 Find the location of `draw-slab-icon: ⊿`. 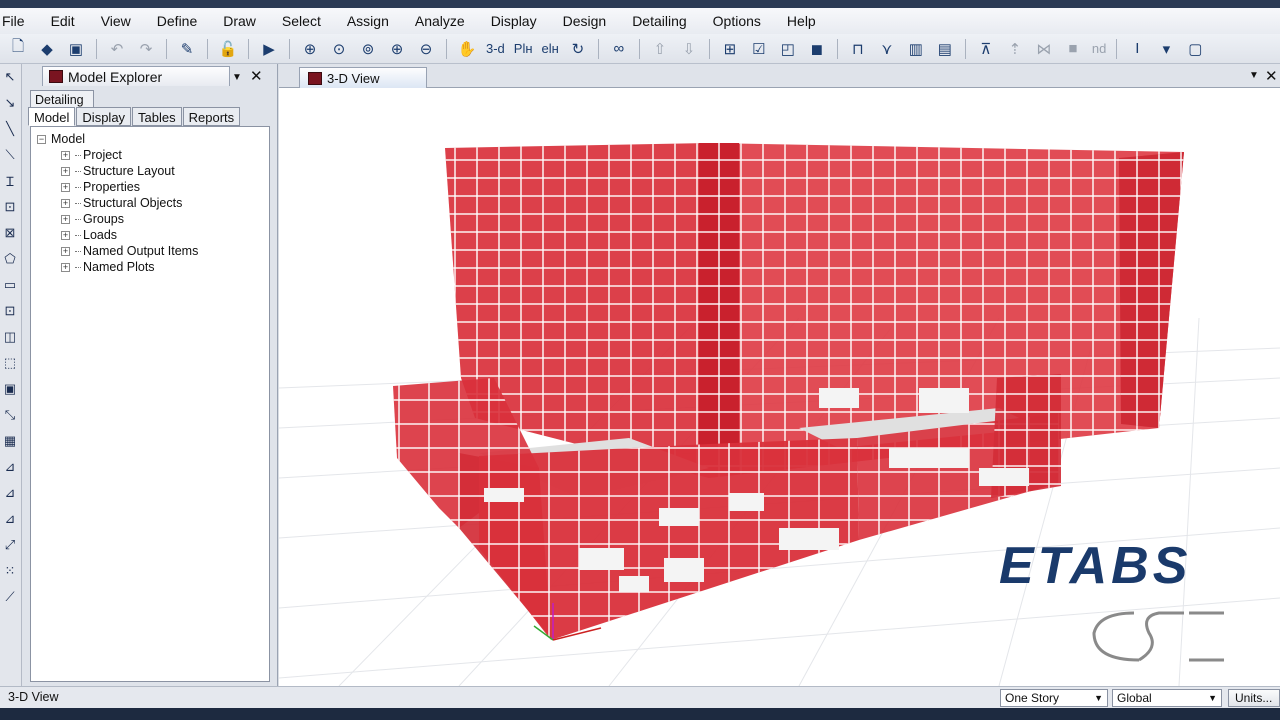

draw-slab-icon: ⊿ is located at coordinates (10, 493).